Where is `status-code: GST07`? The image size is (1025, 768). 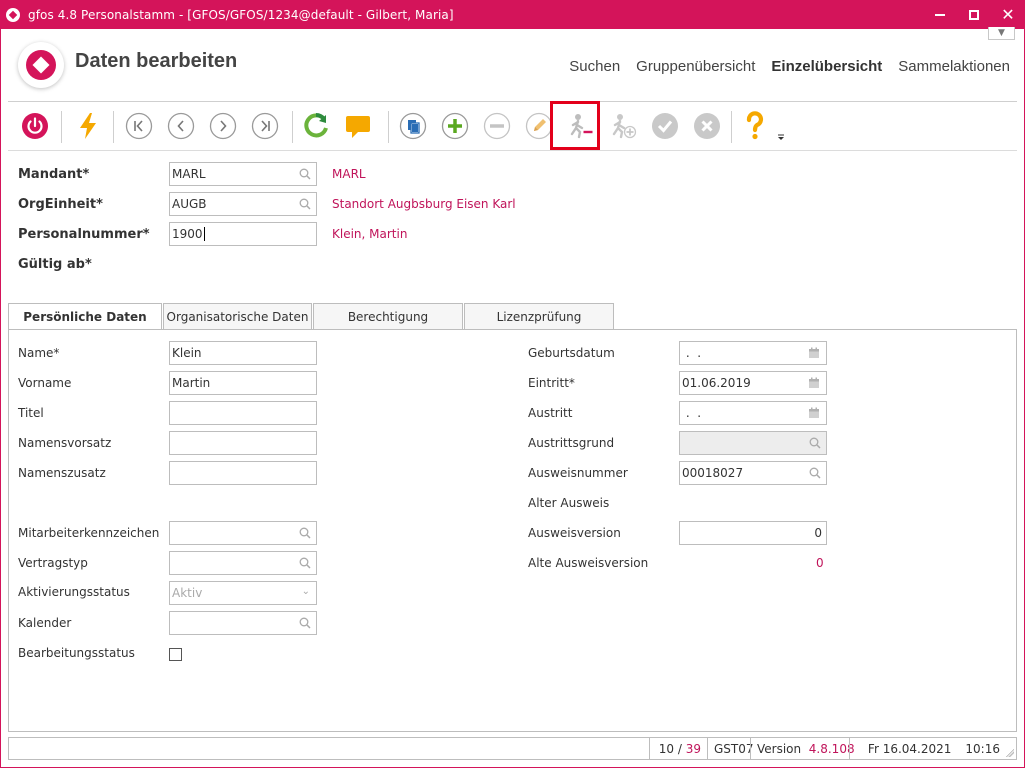
status-code: GST07 is located at coordinates (730, 748).